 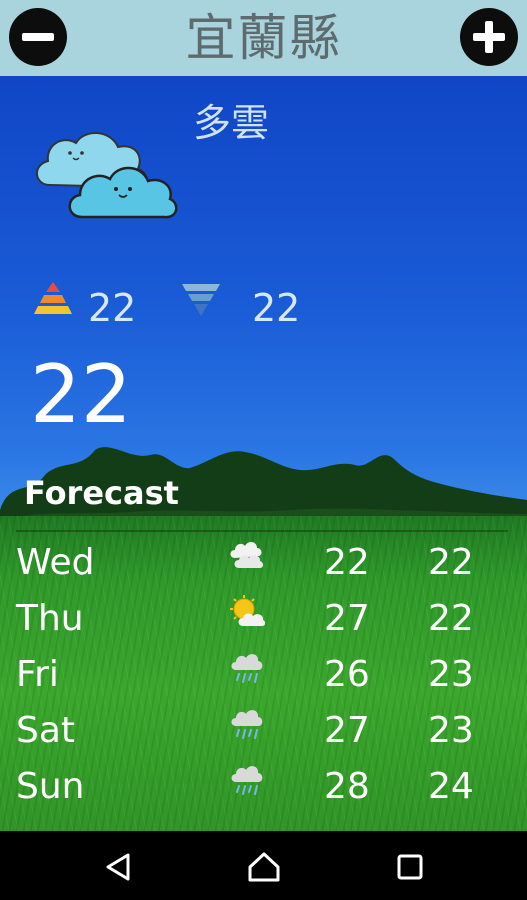 I want to click on forecast-high: 28, so click(x=347, y=786).